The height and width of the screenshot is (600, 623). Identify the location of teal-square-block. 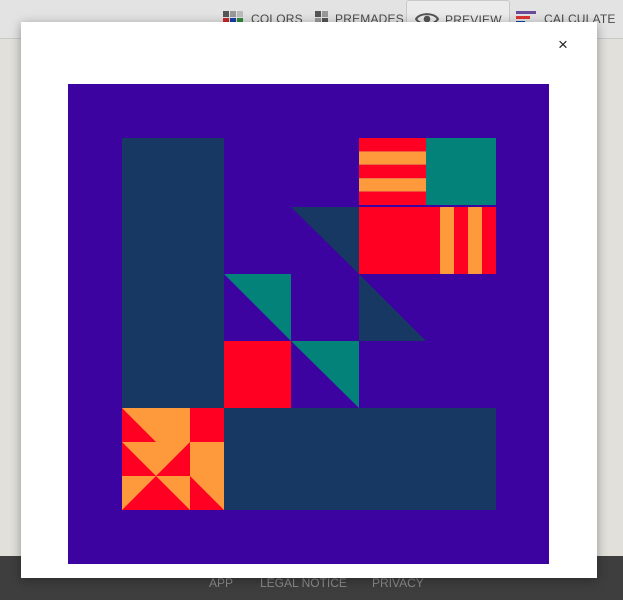
(461, 171).